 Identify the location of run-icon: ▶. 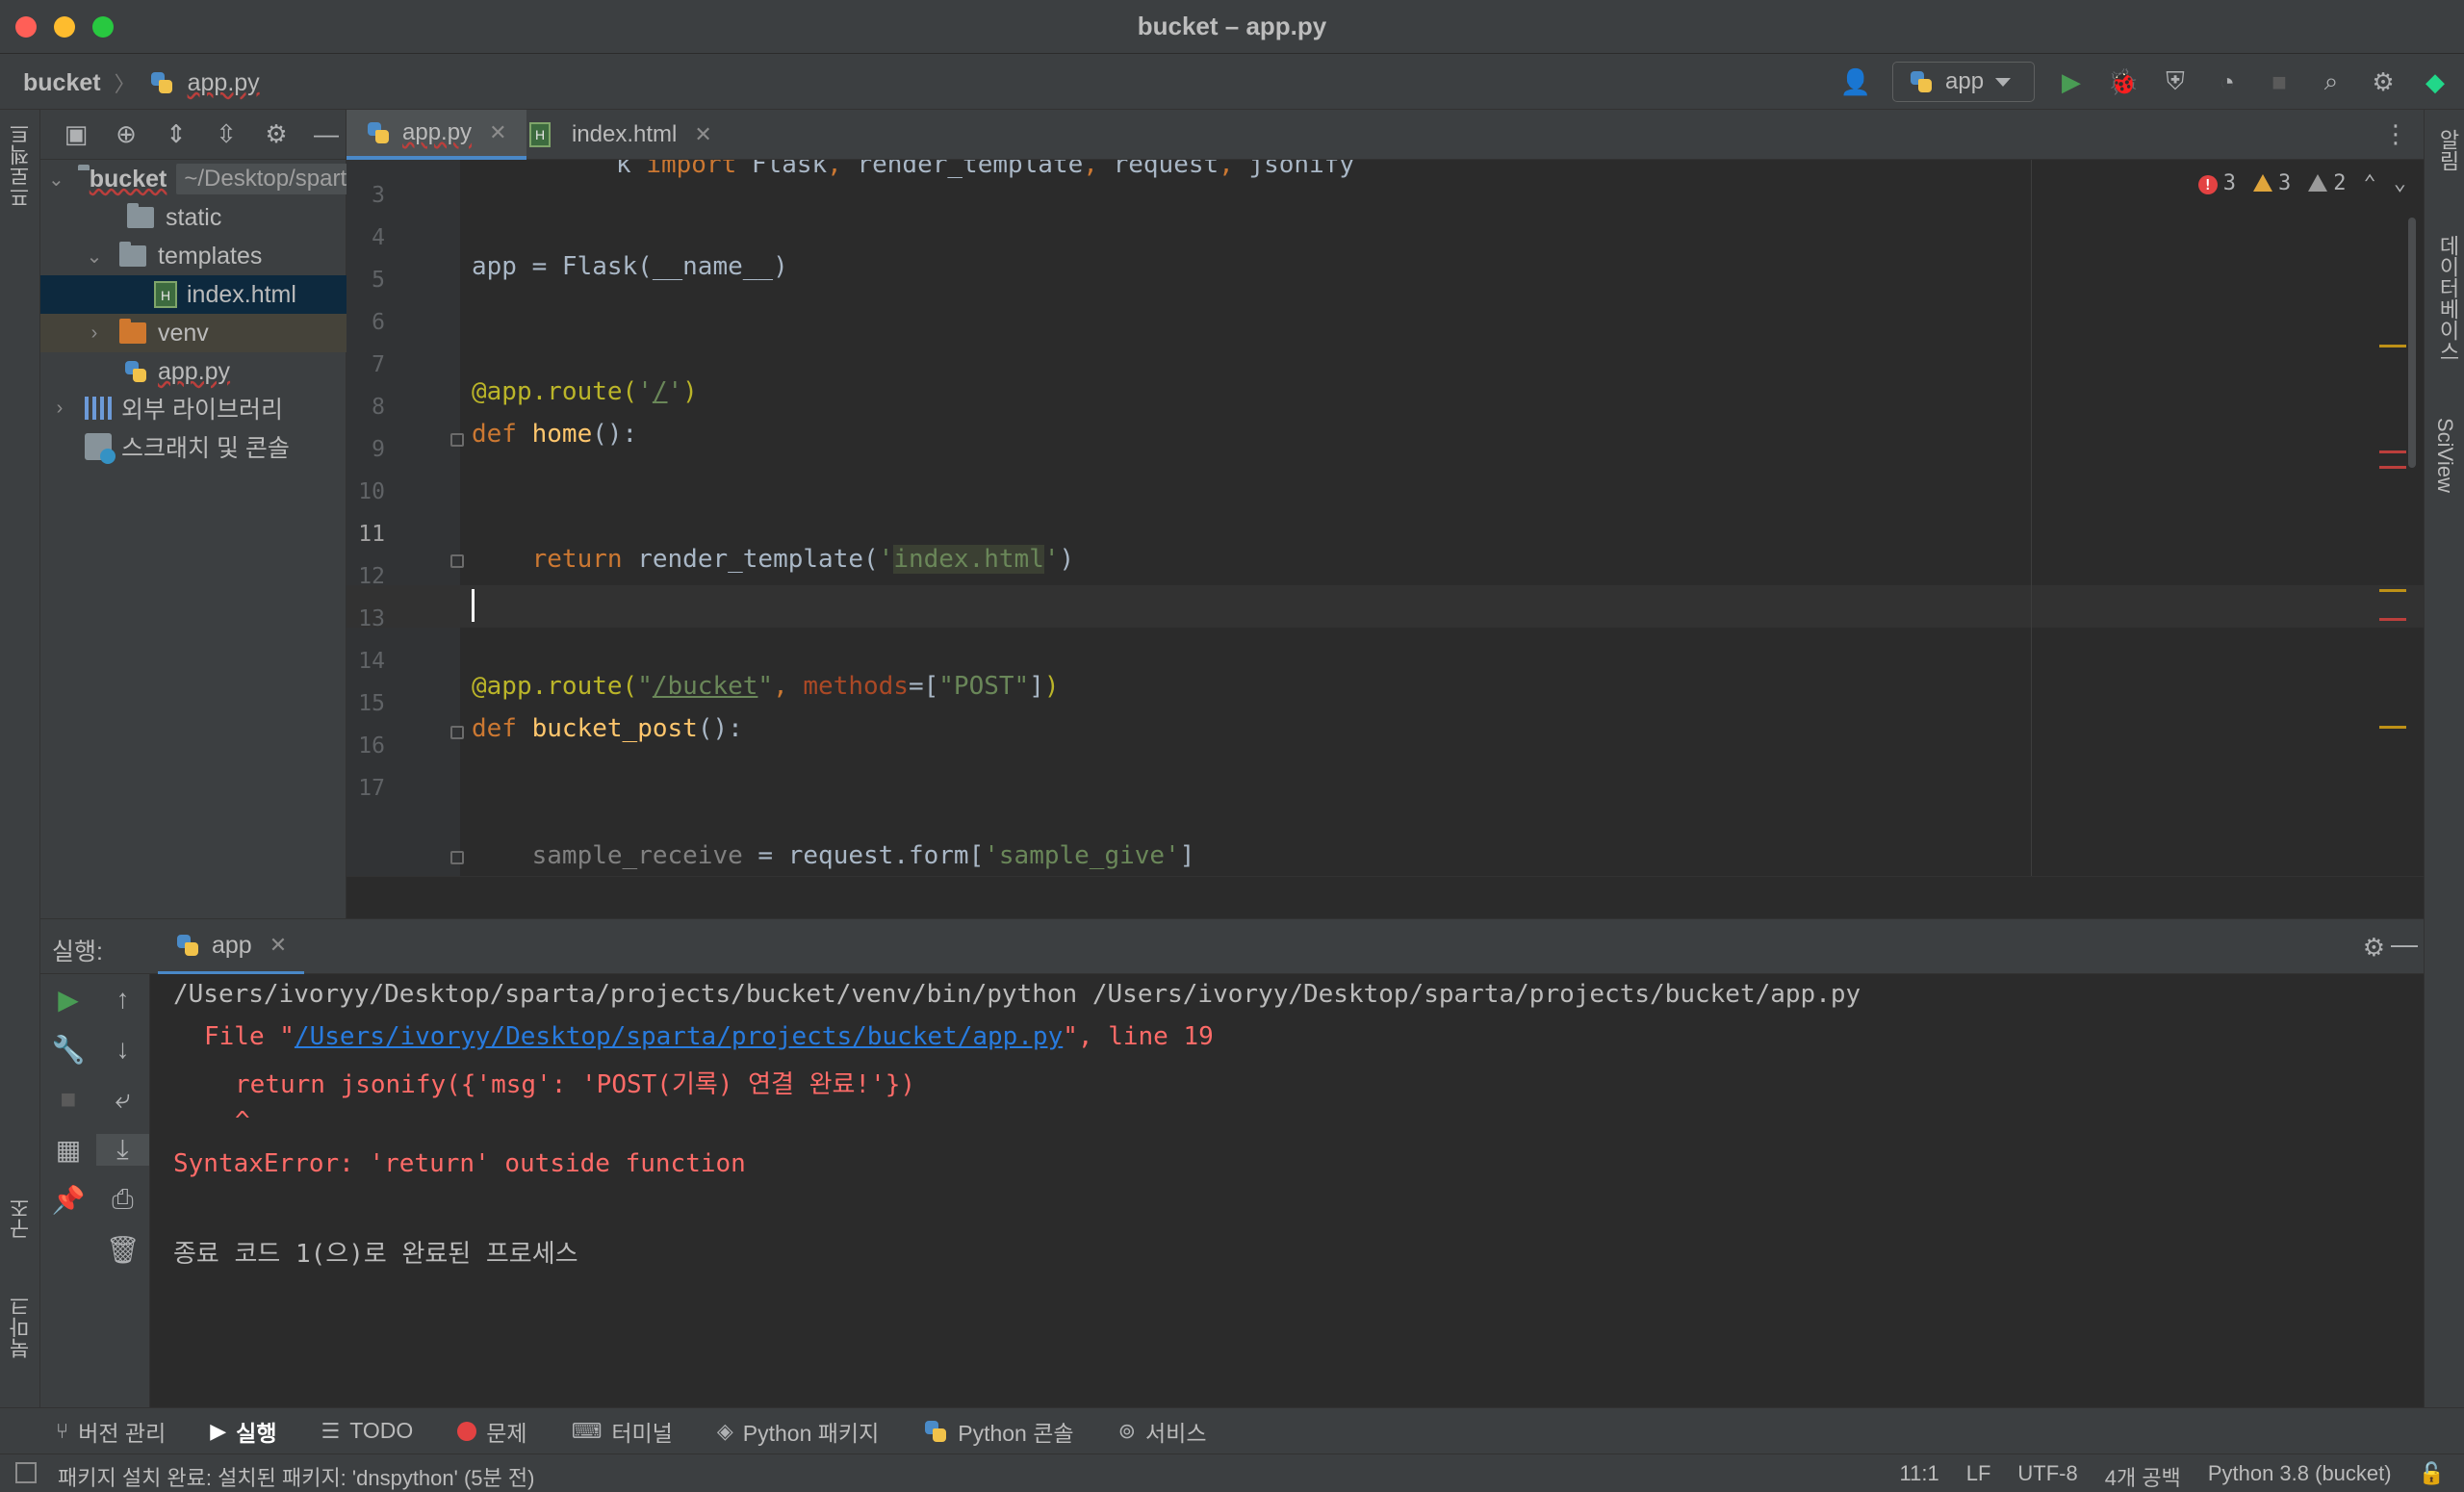
(2071, 81).